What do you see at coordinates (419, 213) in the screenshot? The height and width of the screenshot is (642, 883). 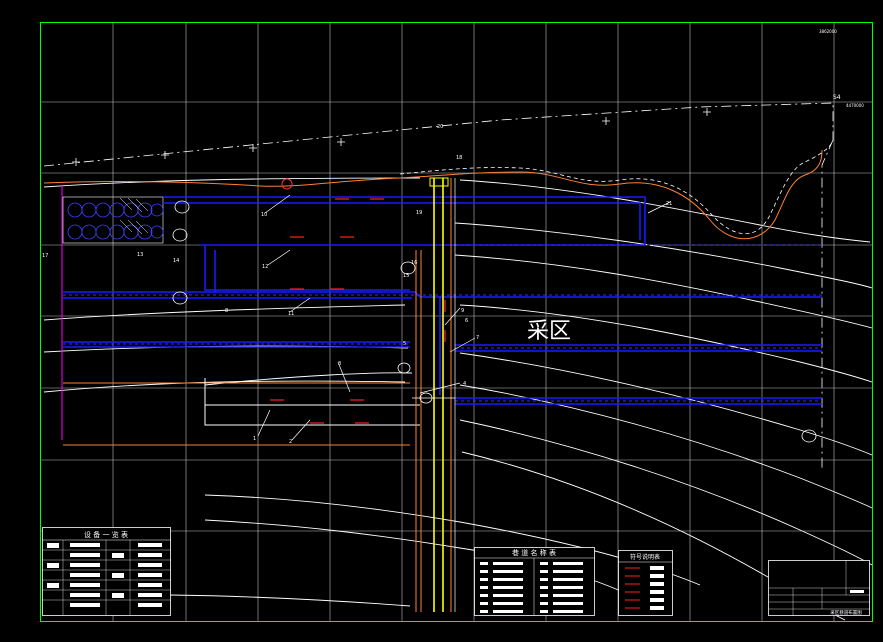 I see `label-19: 19` at bounding box center [419, 213].